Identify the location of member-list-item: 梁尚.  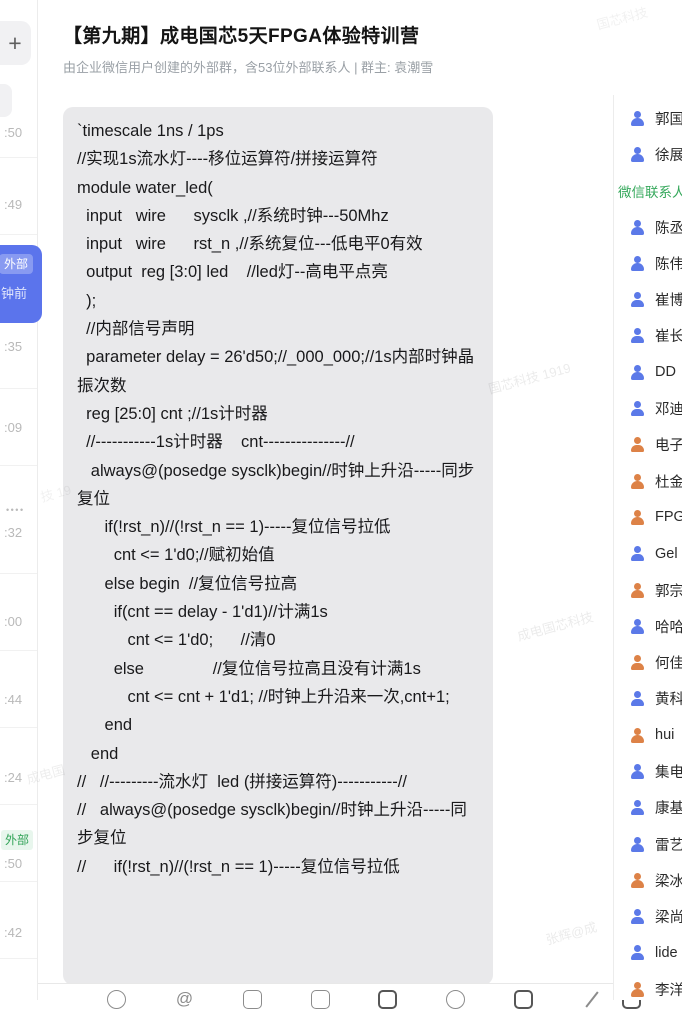
(648, 917).